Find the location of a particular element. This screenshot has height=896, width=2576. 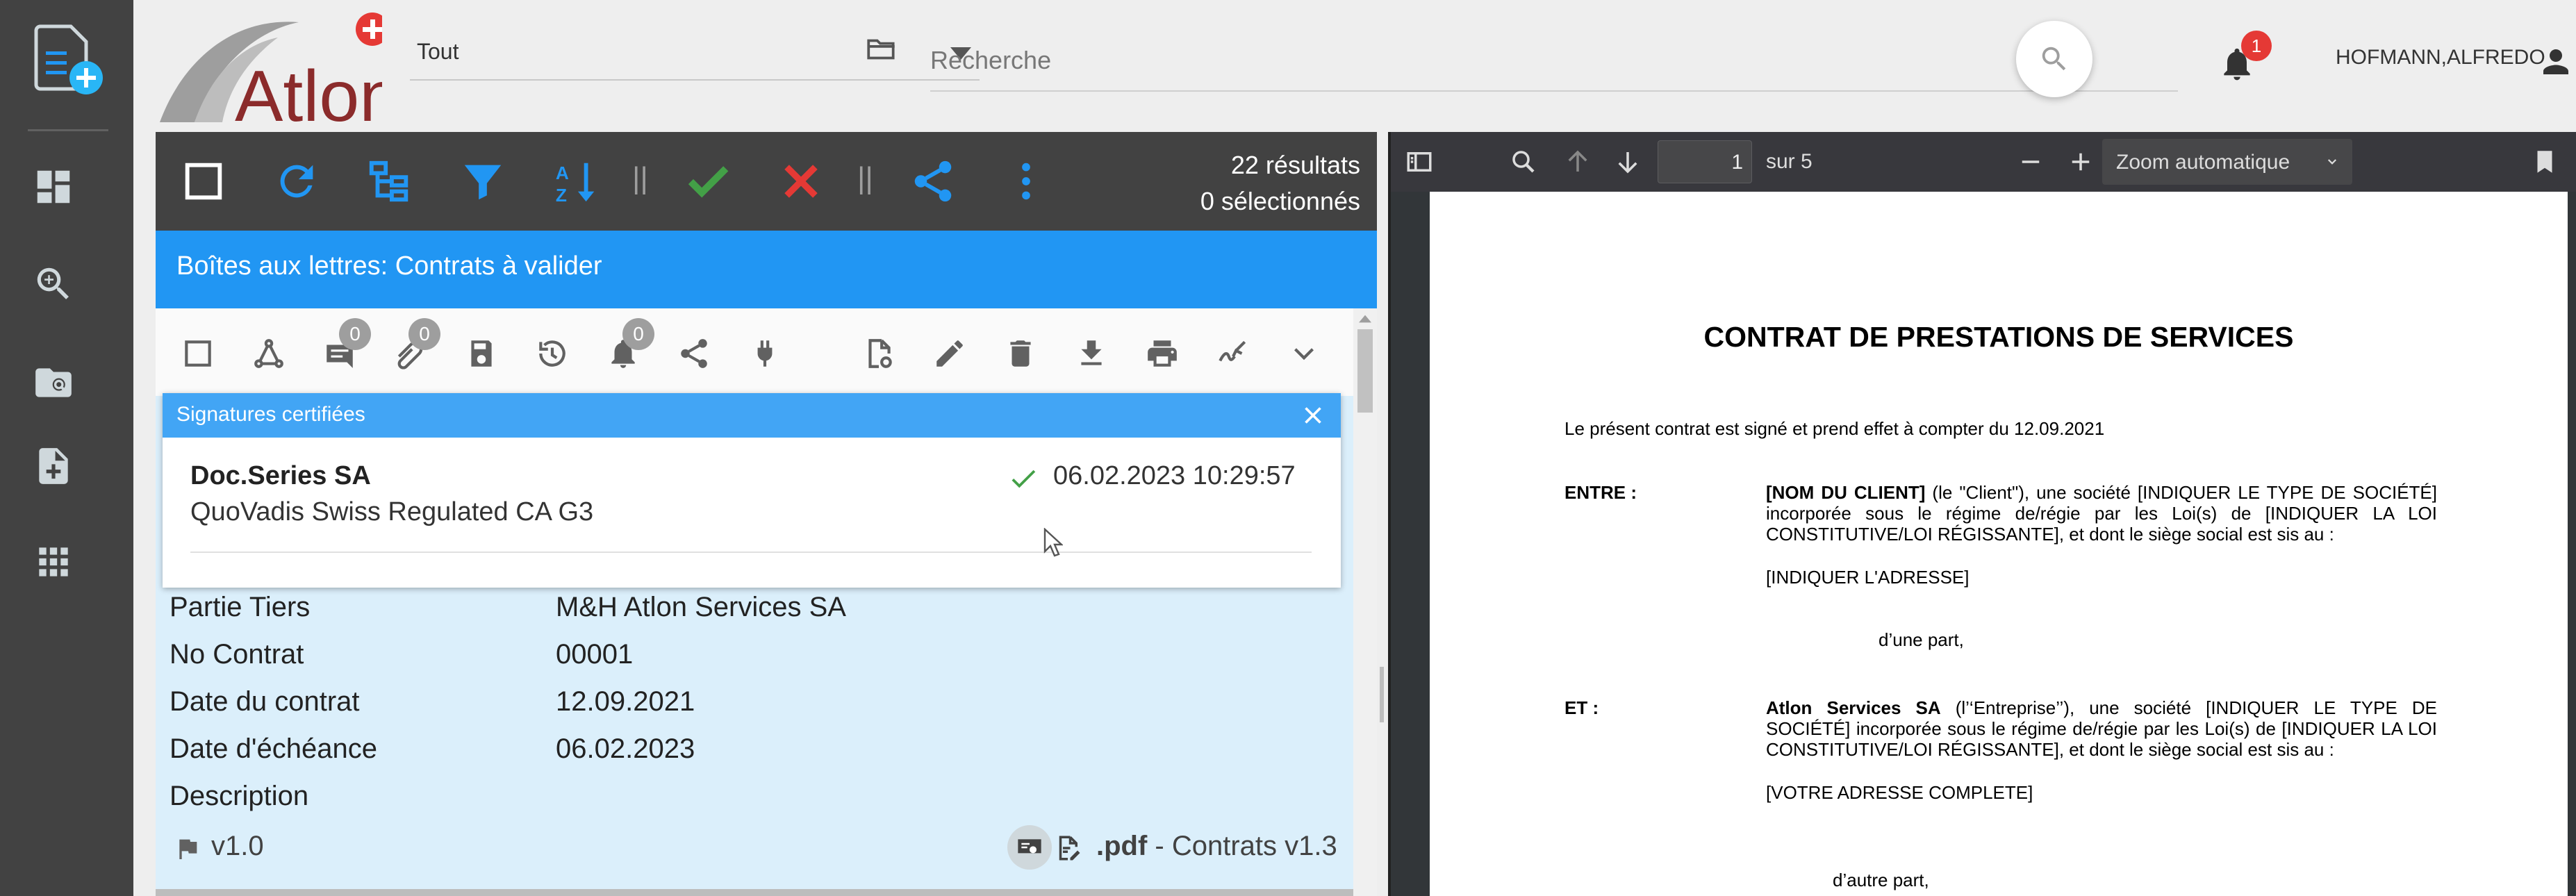

prop-value: 00001 is located at coordinates (595, 654).